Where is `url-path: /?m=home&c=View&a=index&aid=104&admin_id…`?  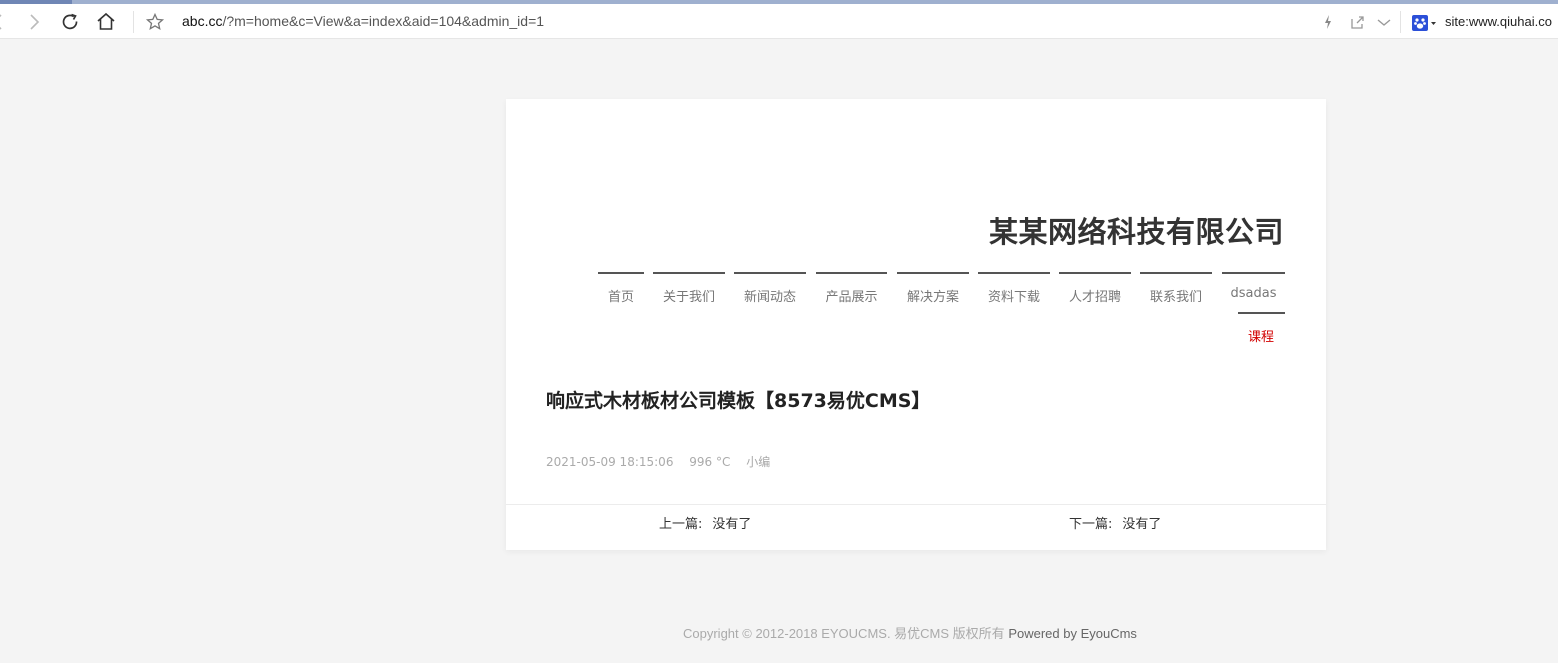 url-path: /?m=home&c=View&a=index&aid=104&admin_id… is located at coordinates (383, 21).